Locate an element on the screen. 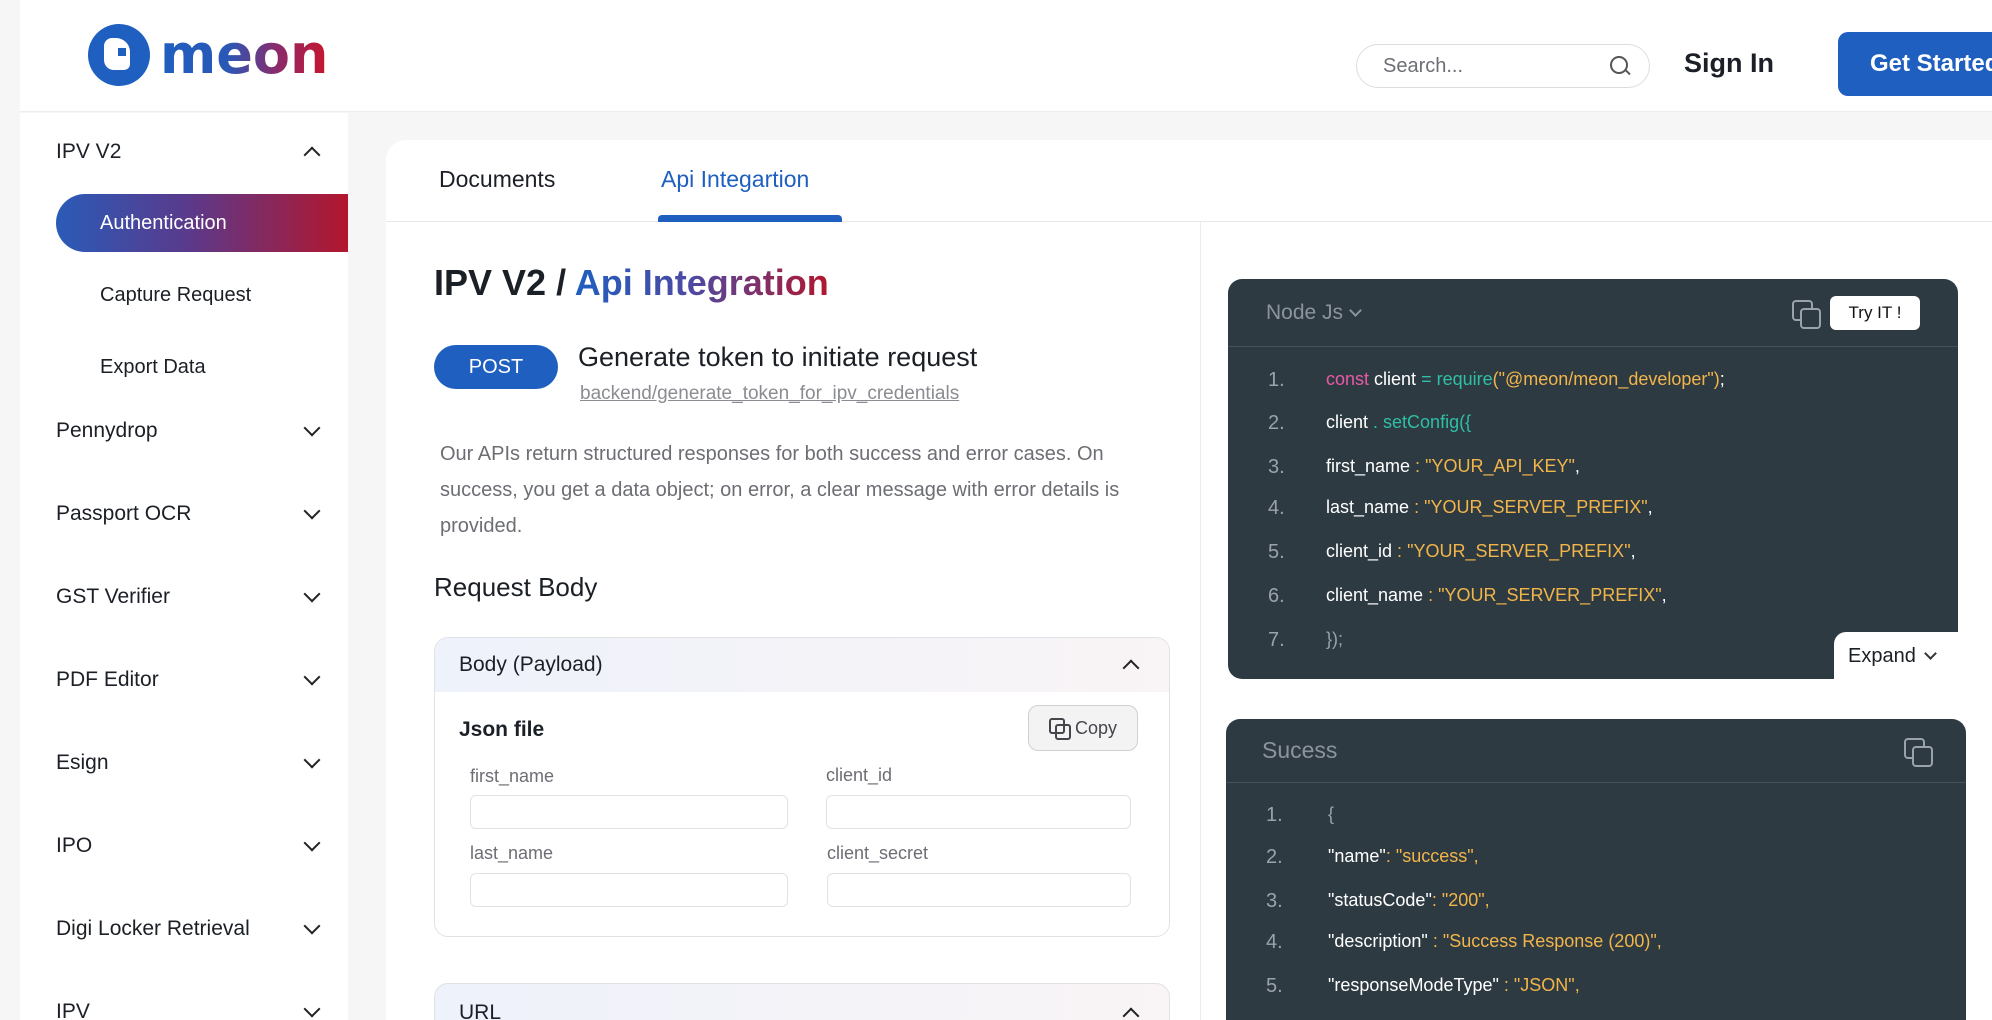  copy-label: Copy is located at coordinates (1096, 727).